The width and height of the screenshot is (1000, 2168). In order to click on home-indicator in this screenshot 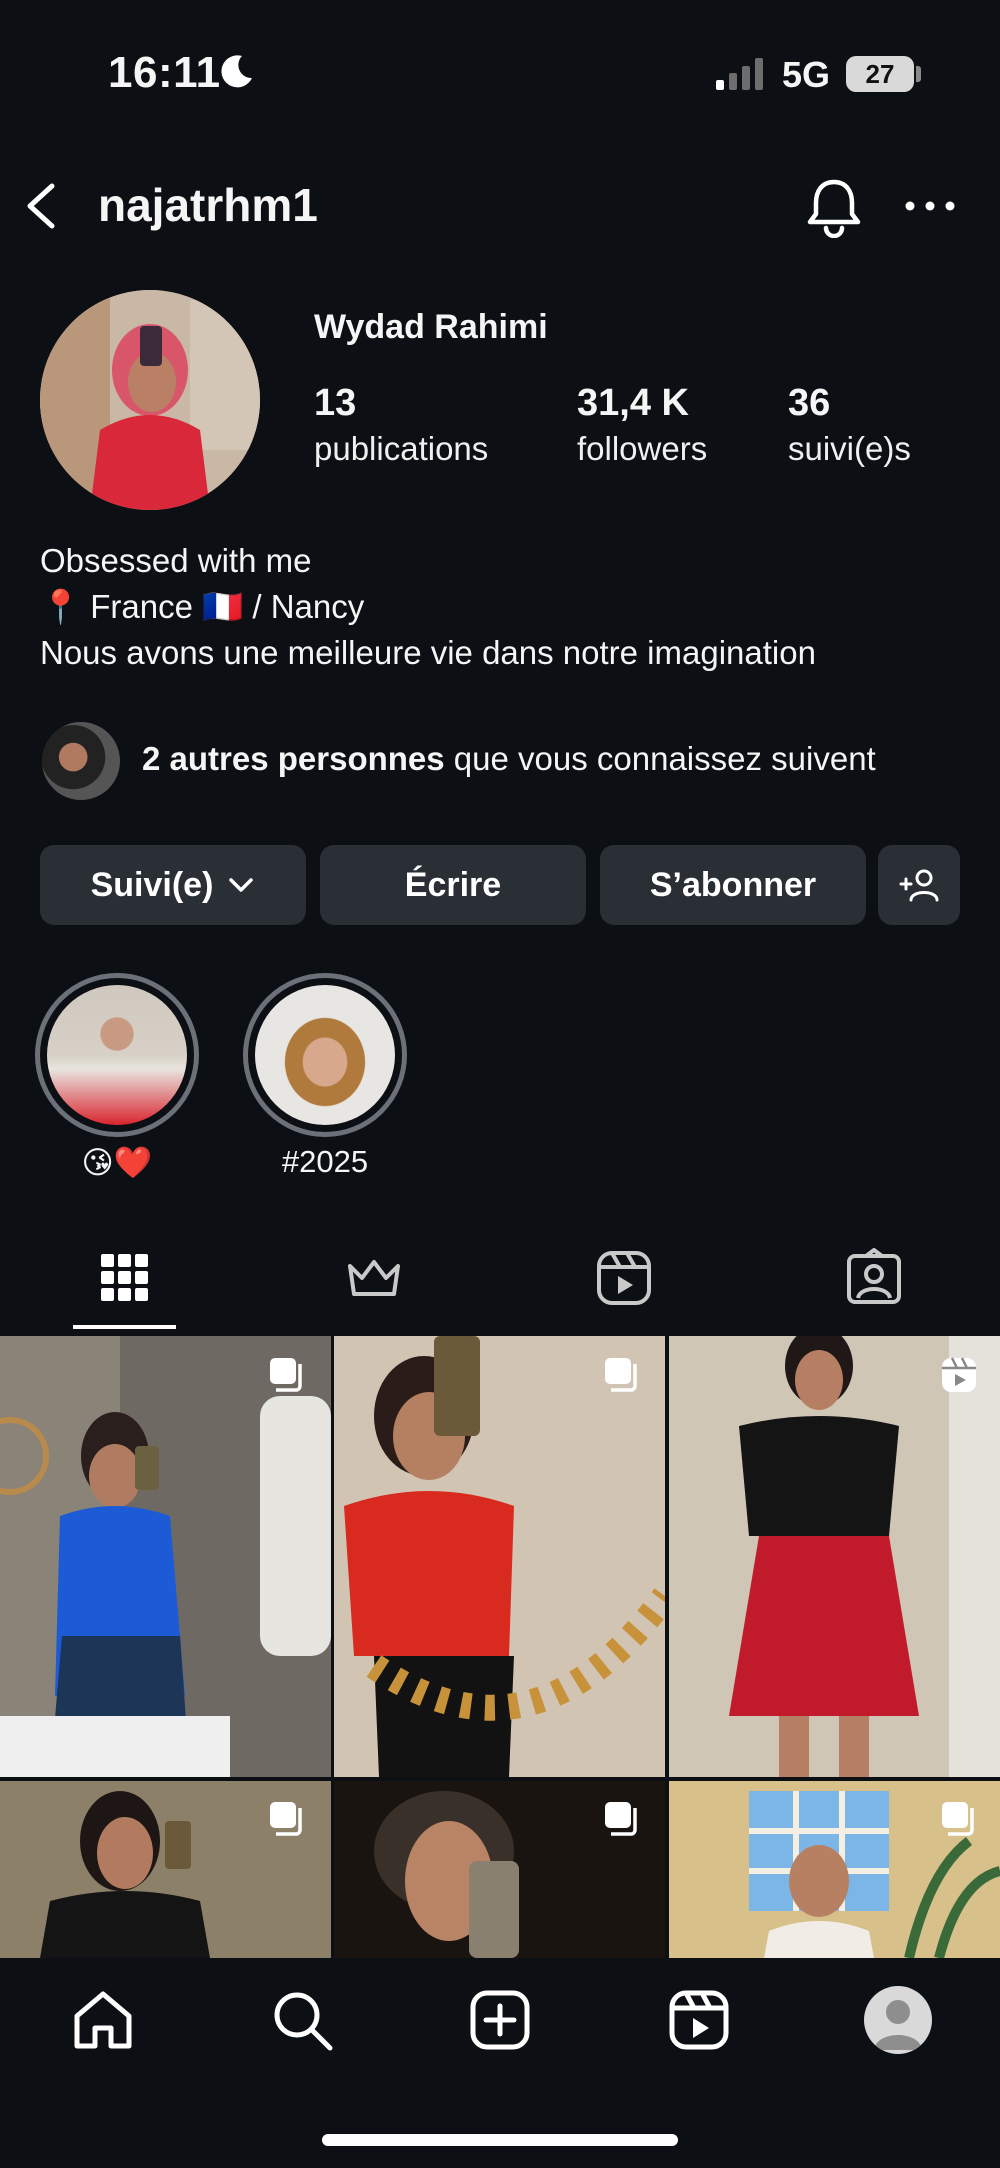, I will do `click(500, 2140)`.